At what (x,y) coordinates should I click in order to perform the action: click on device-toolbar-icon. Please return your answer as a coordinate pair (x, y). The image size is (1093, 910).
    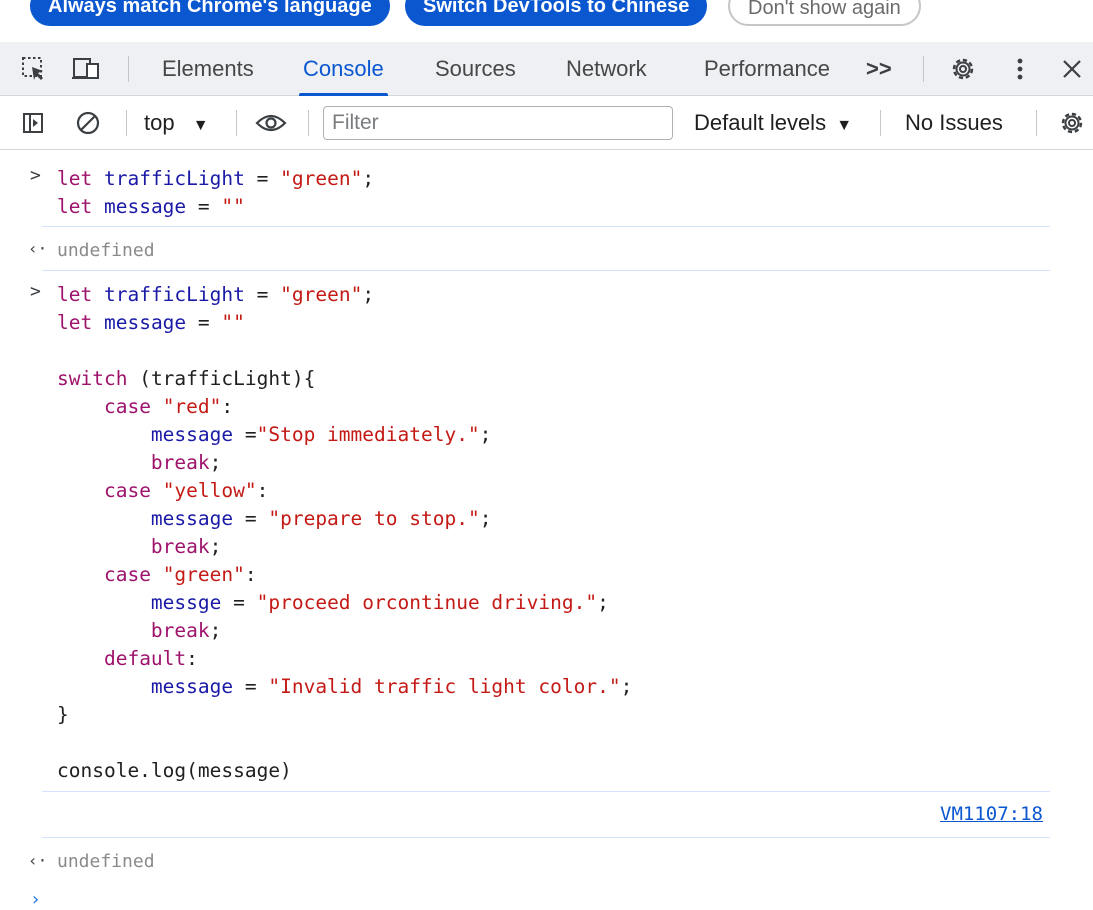
    Looking at the image, I should click on (87, 69).